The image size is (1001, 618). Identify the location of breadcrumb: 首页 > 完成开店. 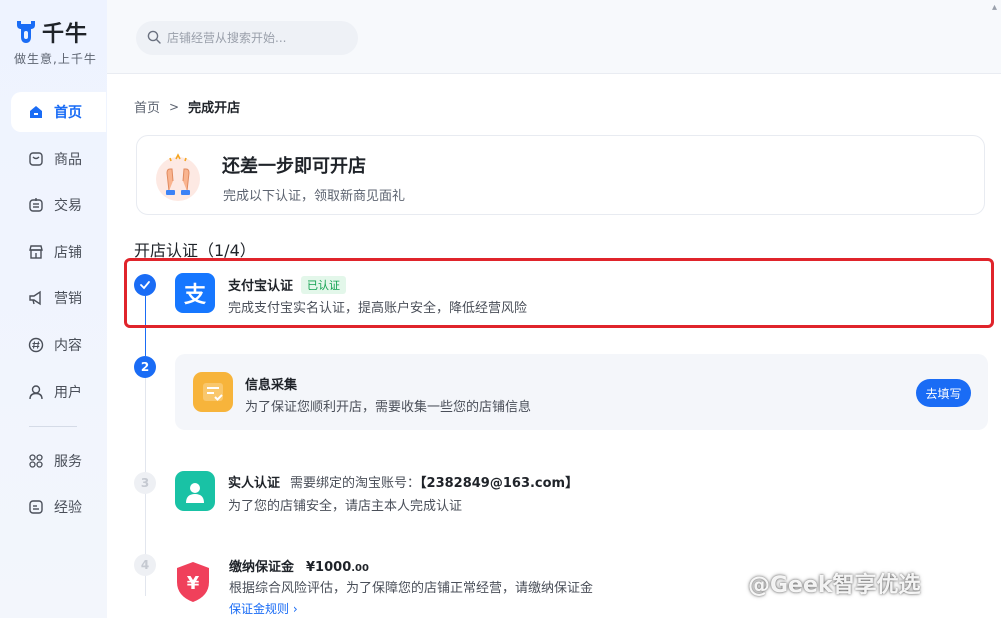
(187, 107).